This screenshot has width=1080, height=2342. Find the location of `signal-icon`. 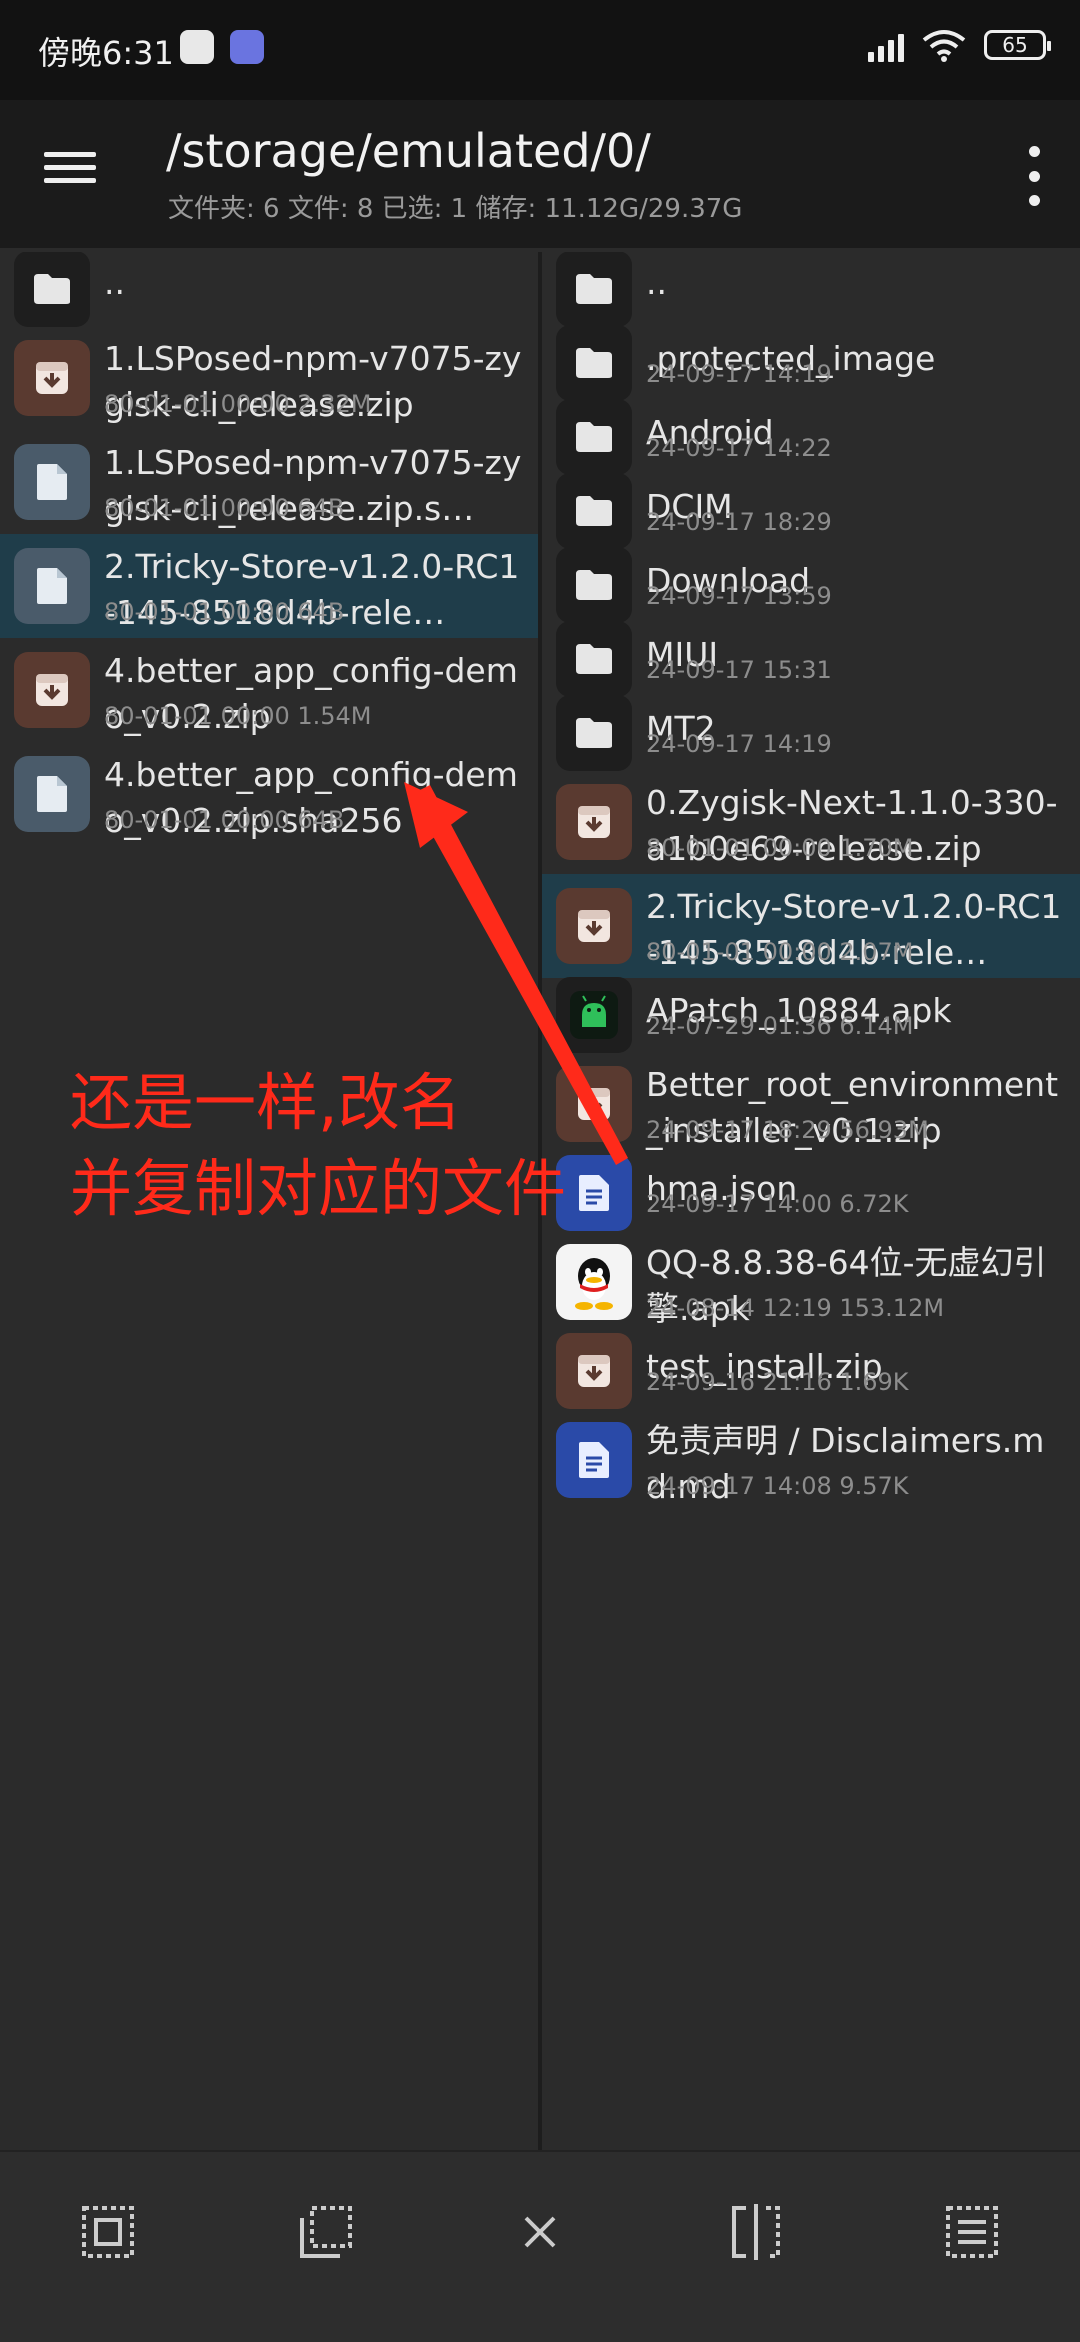

signal-icon is located at coordinates (886, 45).